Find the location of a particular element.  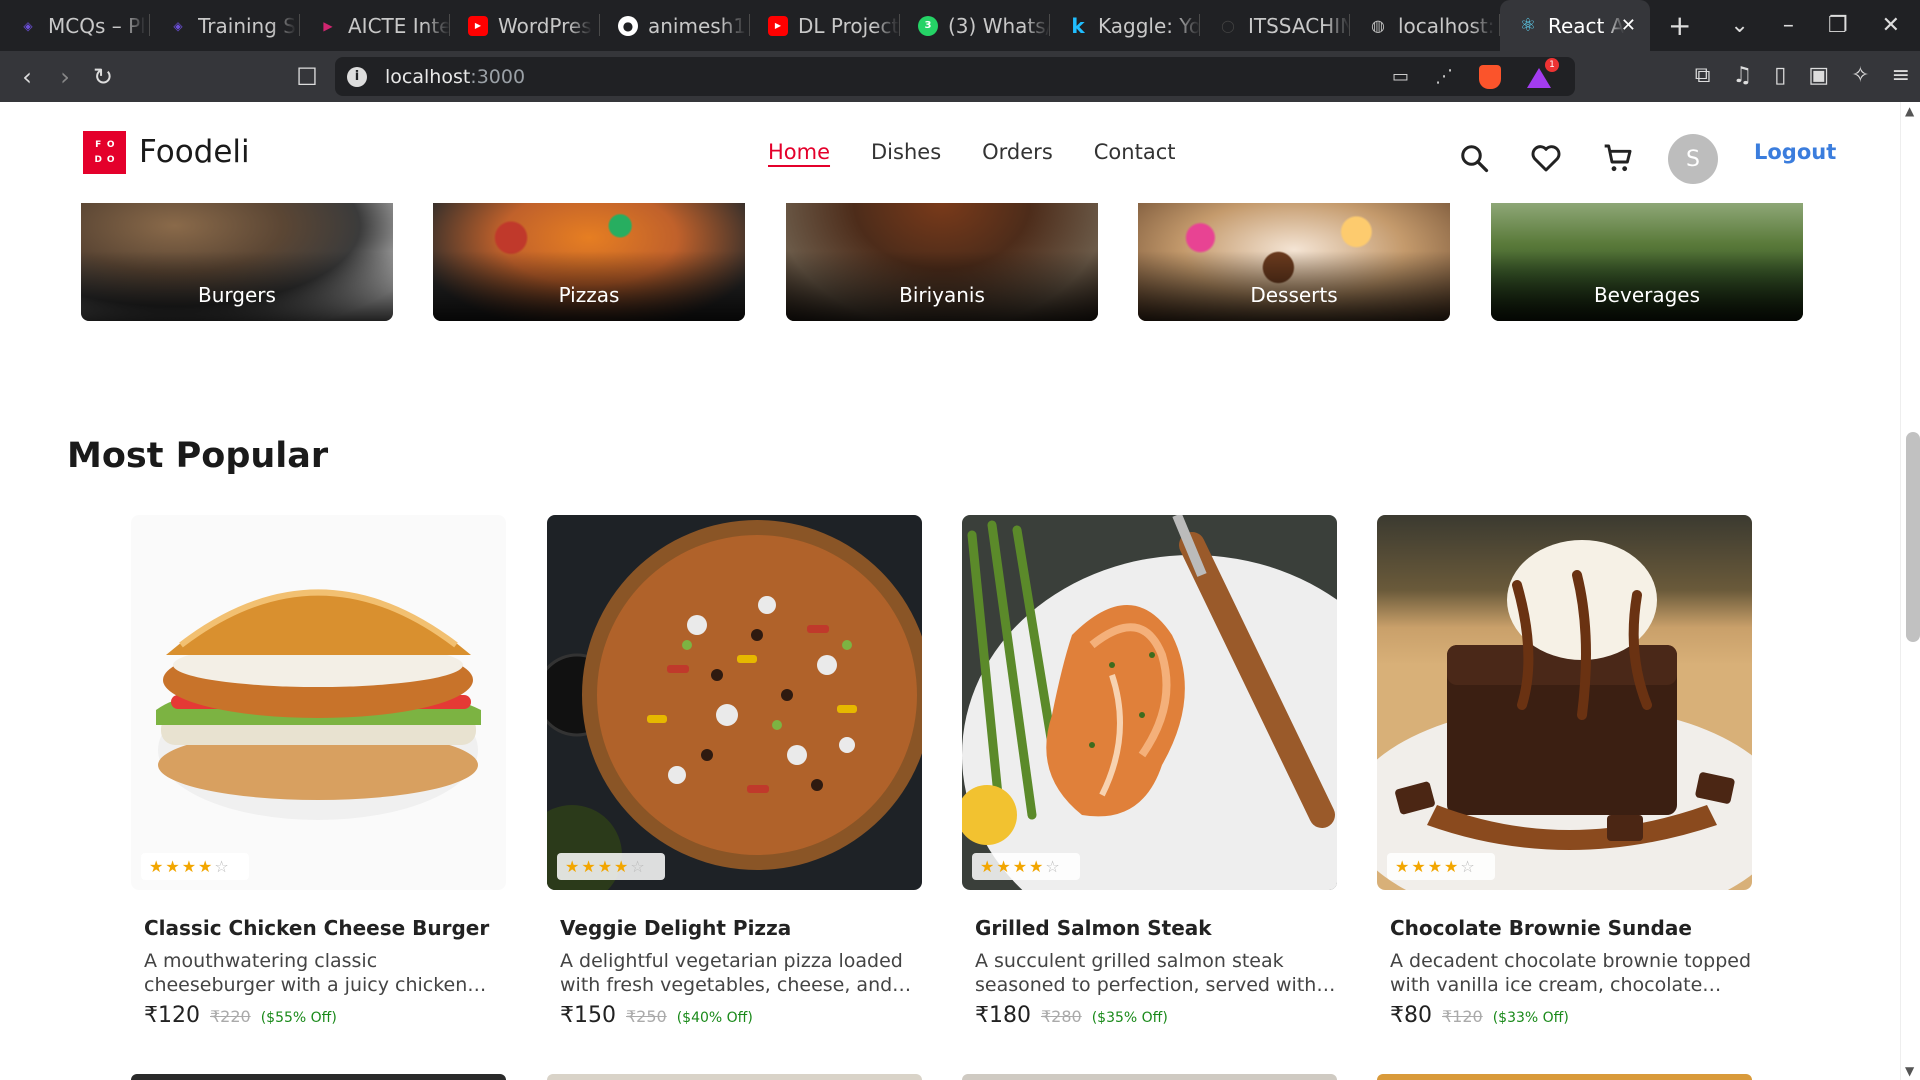

product-original-price: ₹220 is located at coordinates (230, 1016).